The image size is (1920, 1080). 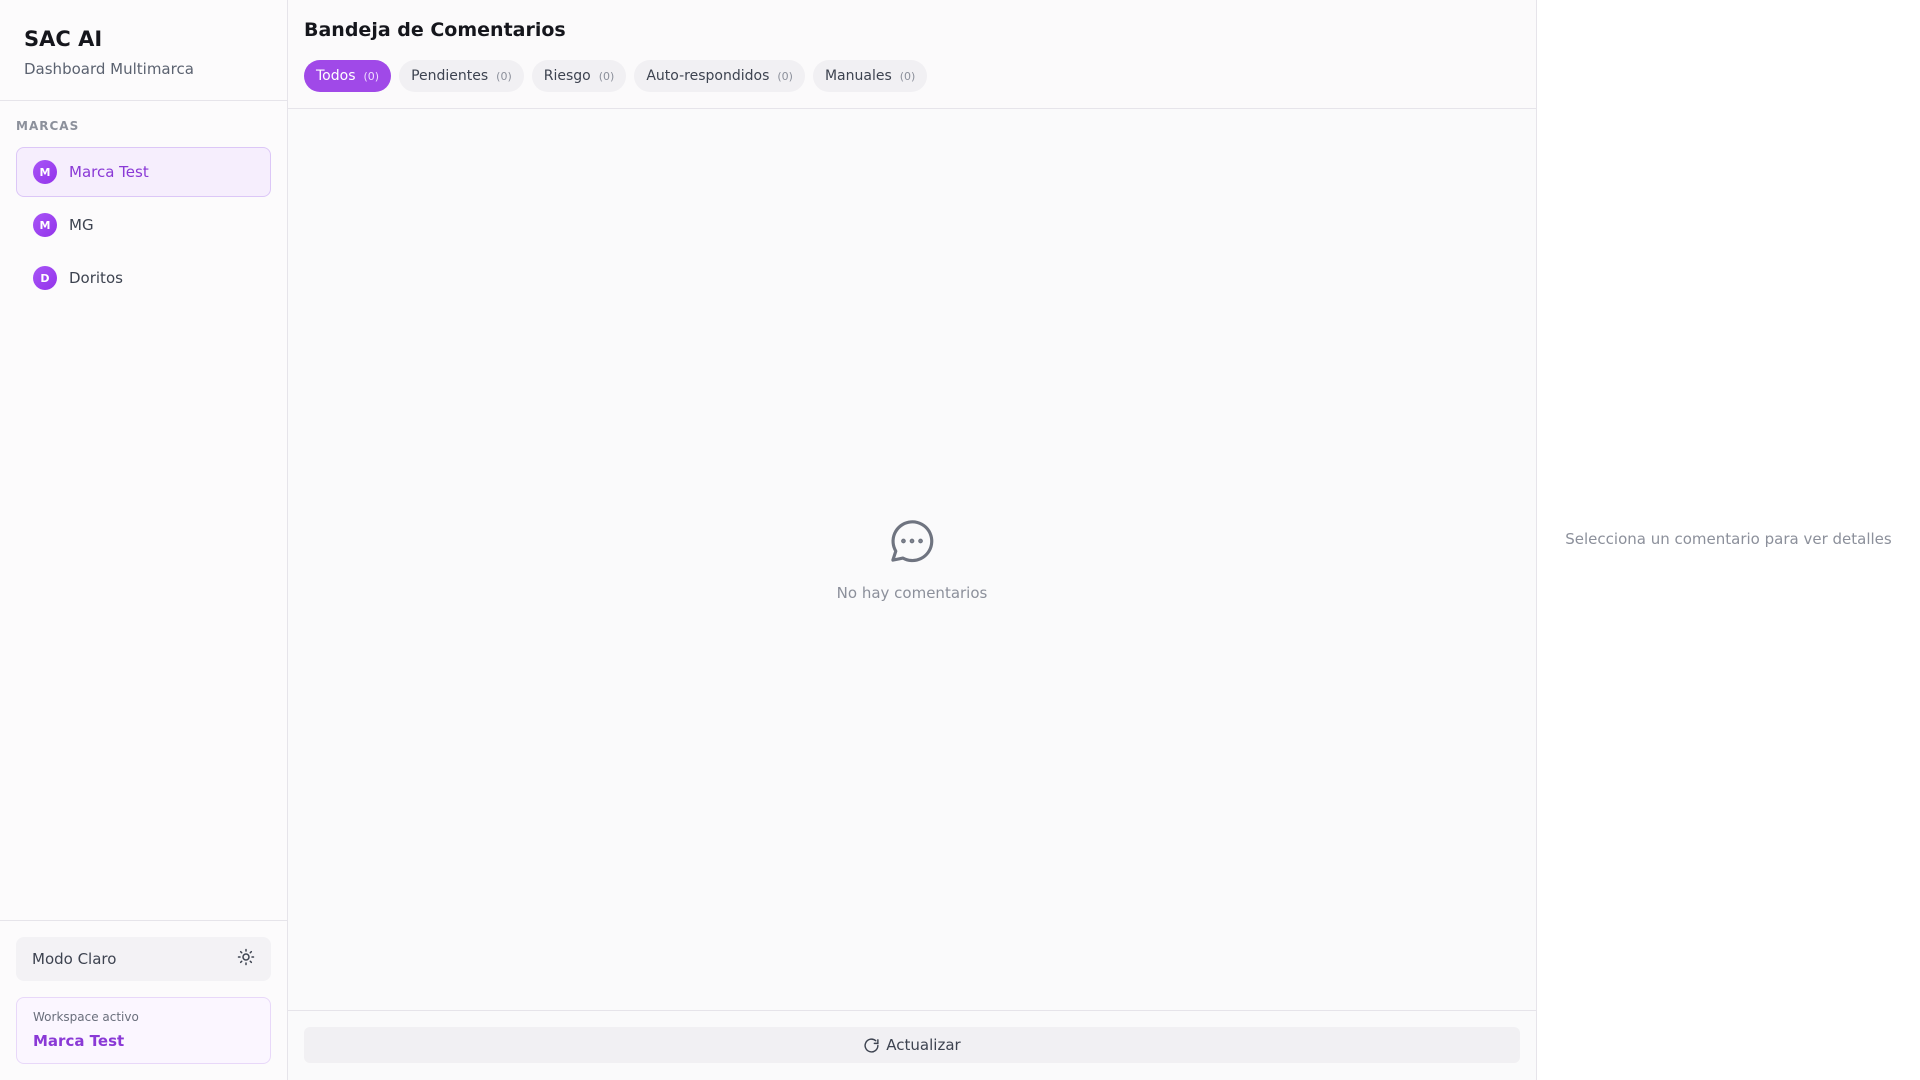 What do you see at coordinates (567, 76) in the screenshot?
I see `tab-label: Riesgo` at bounding box center [567, 76].